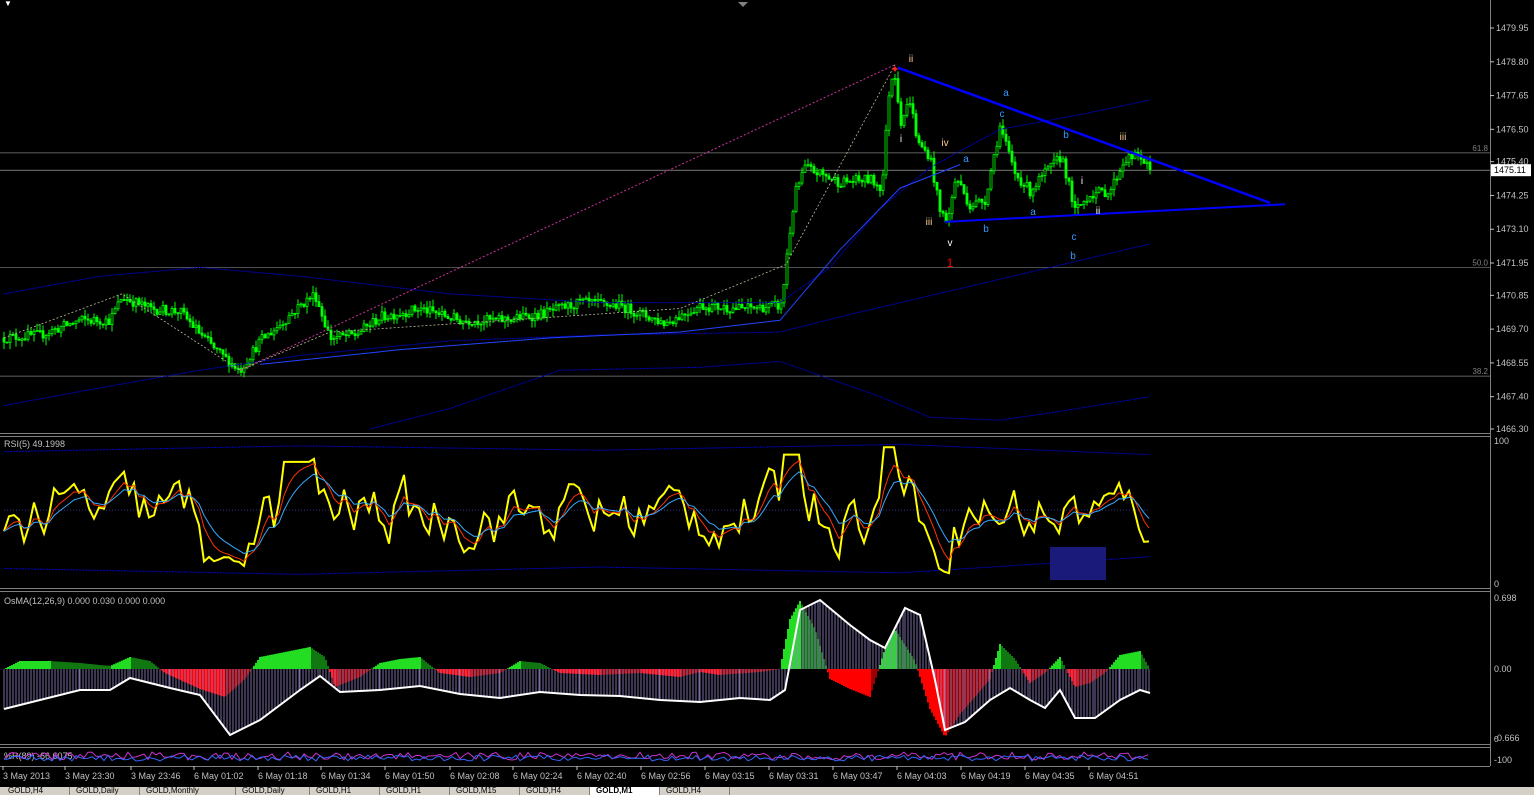 The width and height of the screenshot is (1534, 795). Describe the element at coordinates (26, 776) in the screenshot. I see `time-axis-label: 3 May 2013` at that location.